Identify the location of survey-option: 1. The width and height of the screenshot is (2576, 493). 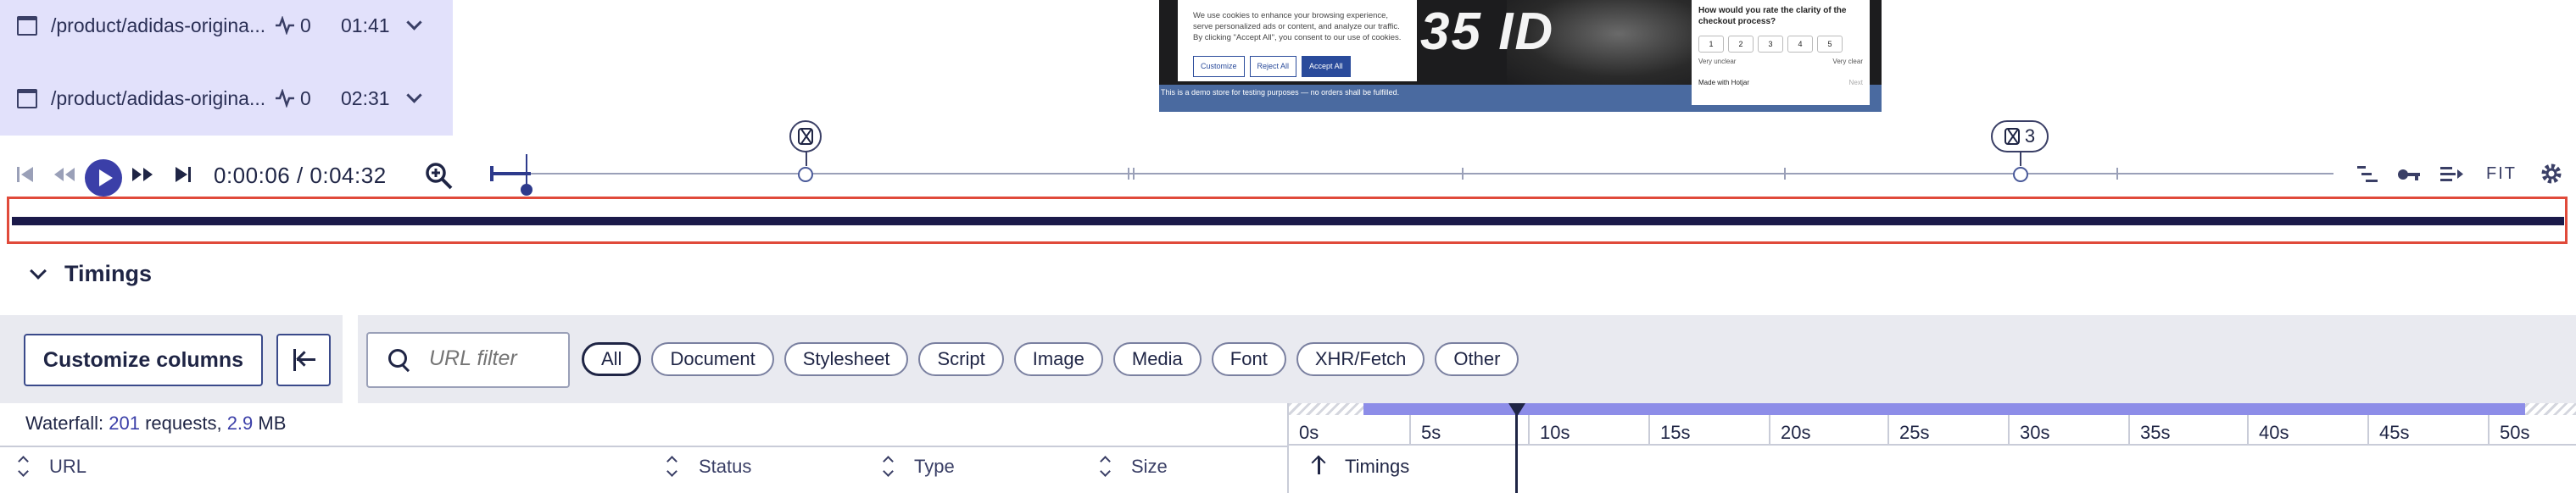
(1711, 44).